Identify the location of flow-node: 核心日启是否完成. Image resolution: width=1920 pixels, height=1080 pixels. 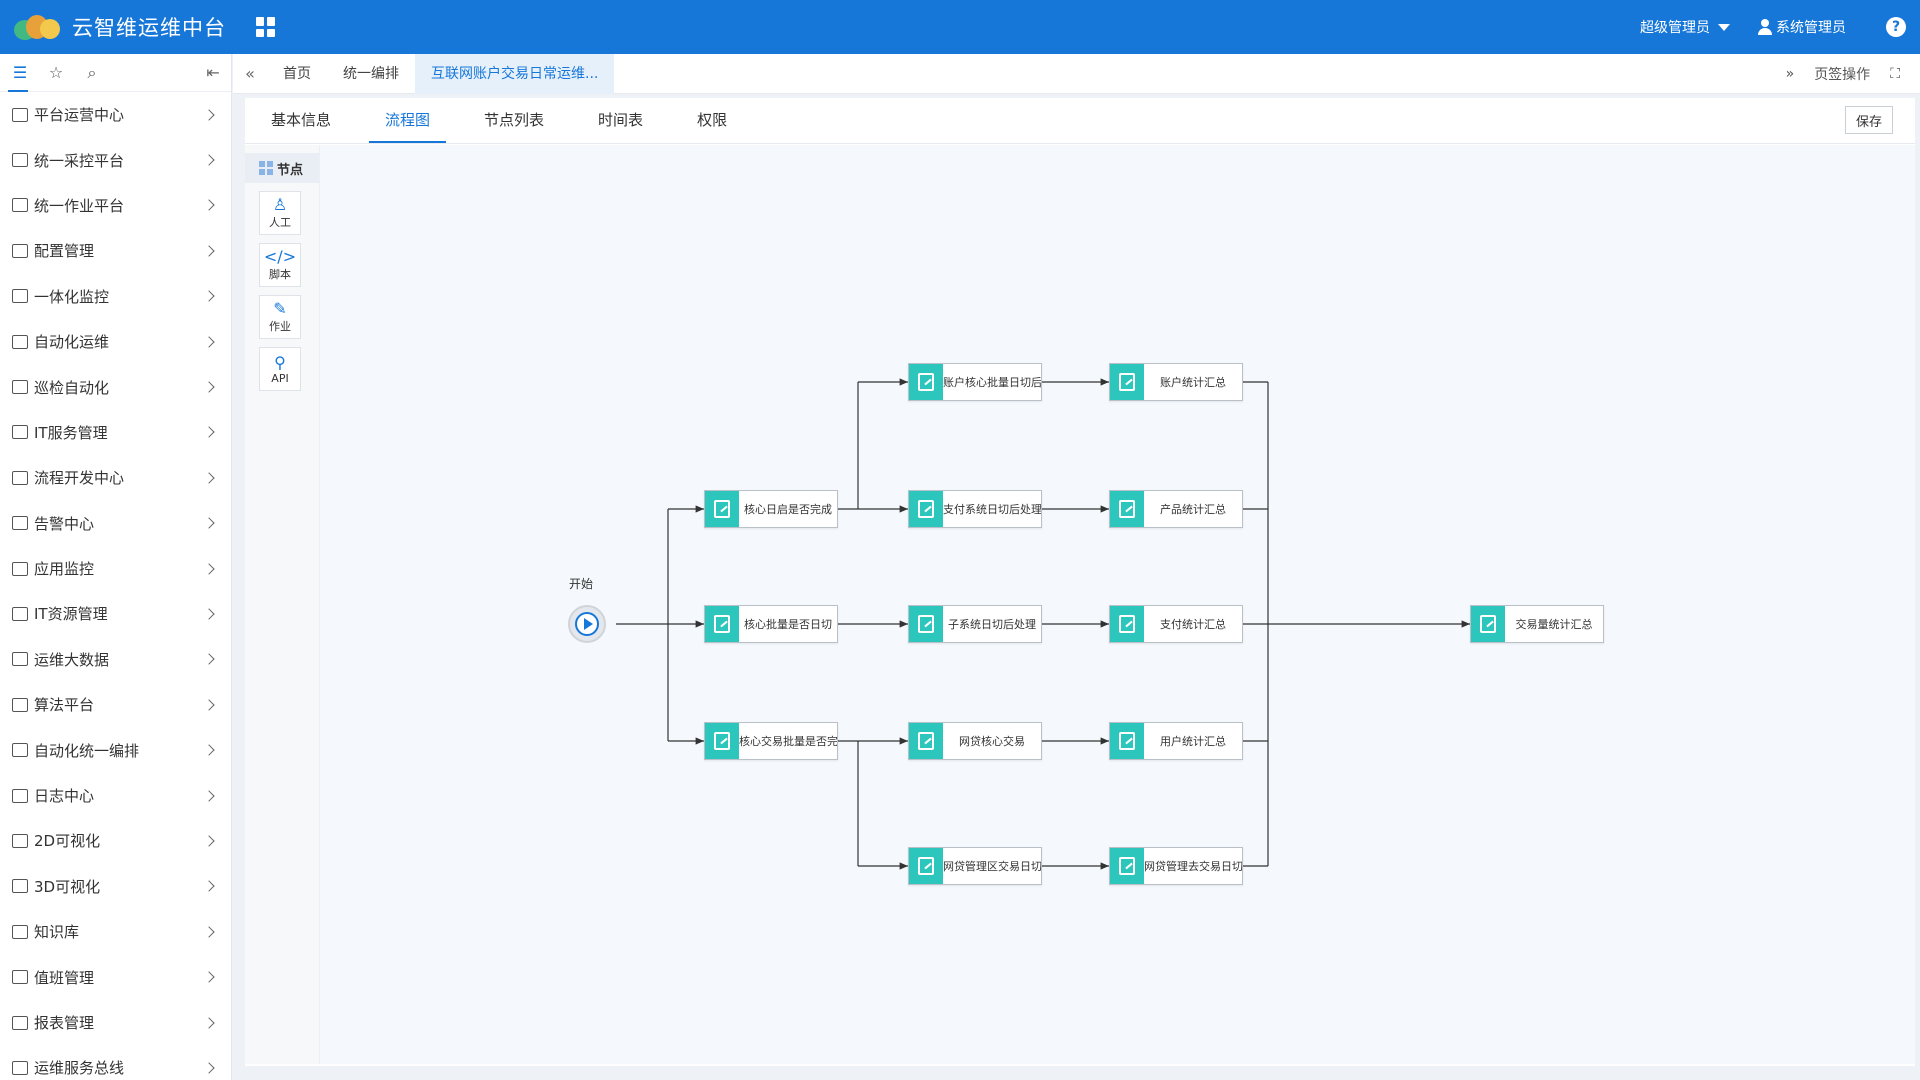
(771, 509).